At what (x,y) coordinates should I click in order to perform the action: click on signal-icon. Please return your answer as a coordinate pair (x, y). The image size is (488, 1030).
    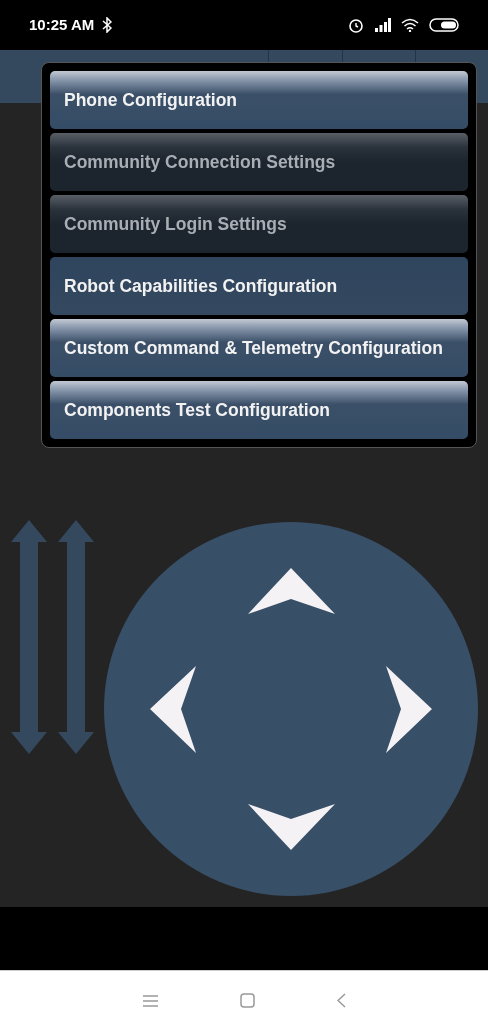
    Looking at the image, I should click on (383, 25).